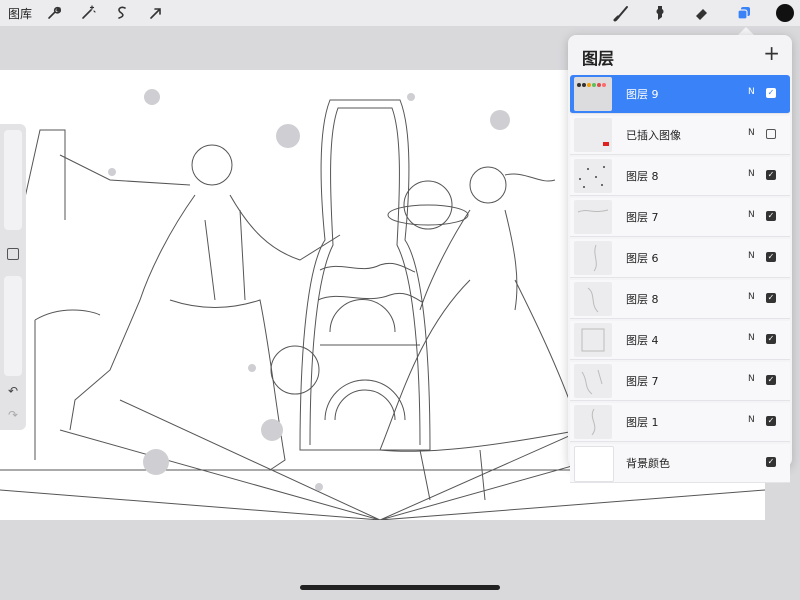  What do you see at coordinates (88, 13) in the screenshot?
I see `magic-wand-icon` at bounding box center [88, 13].